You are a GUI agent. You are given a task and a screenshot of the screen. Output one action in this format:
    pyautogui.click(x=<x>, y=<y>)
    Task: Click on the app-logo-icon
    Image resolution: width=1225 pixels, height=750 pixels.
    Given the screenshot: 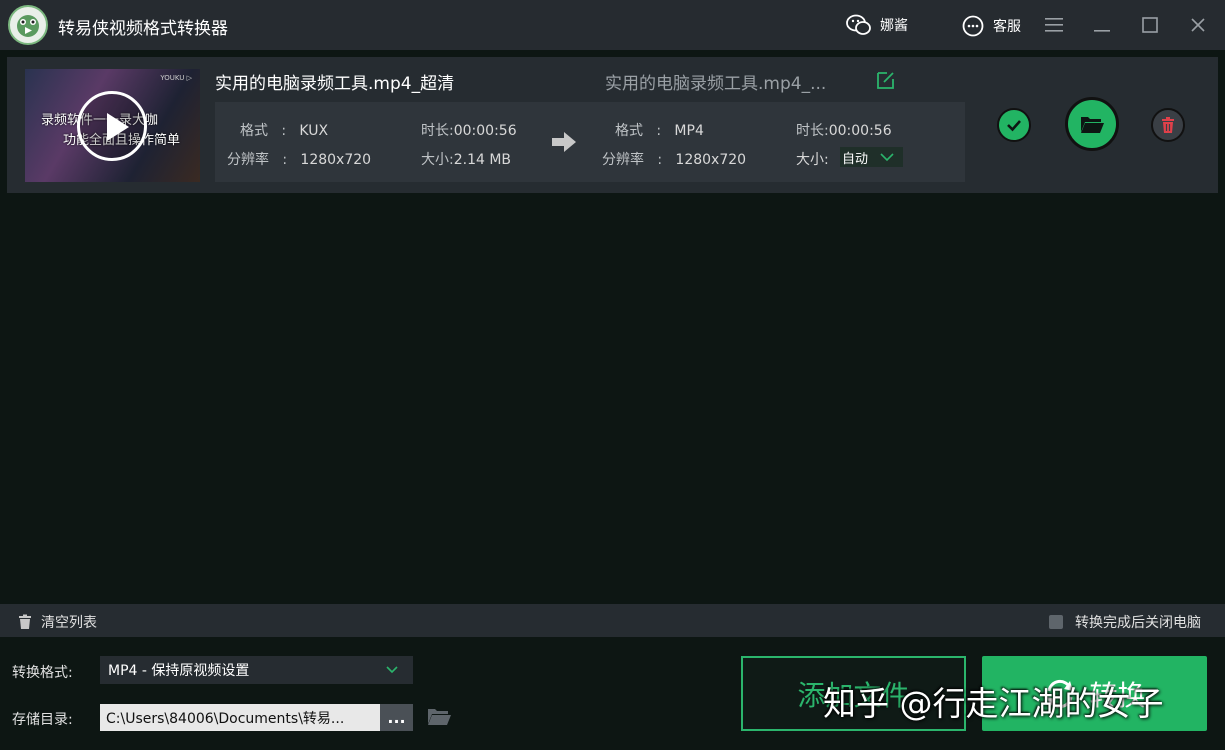 What is the action you would take?
    pyautogui.click(x=28, y=25)
    